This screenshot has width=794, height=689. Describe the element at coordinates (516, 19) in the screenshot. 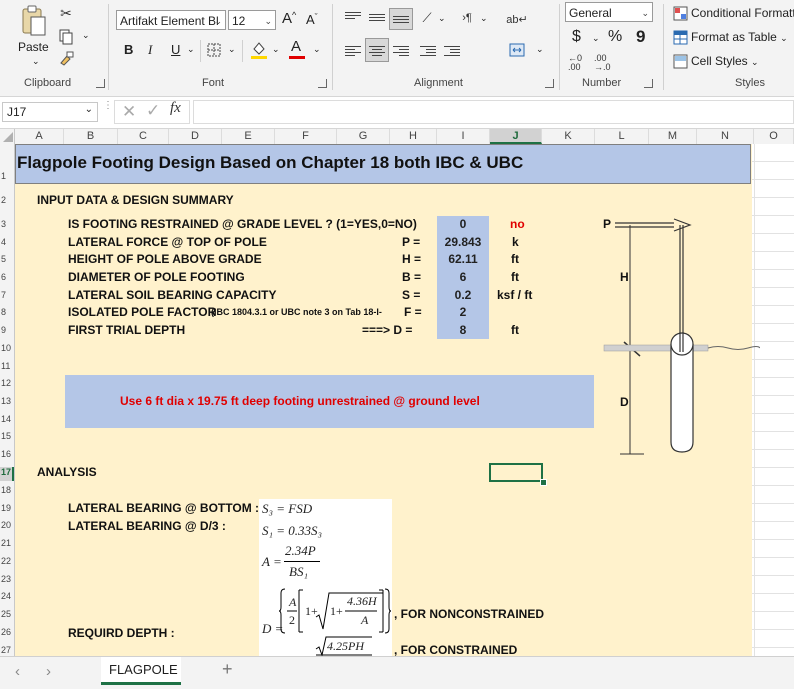

I see `wrap-text-icon: ab↵` at that location.